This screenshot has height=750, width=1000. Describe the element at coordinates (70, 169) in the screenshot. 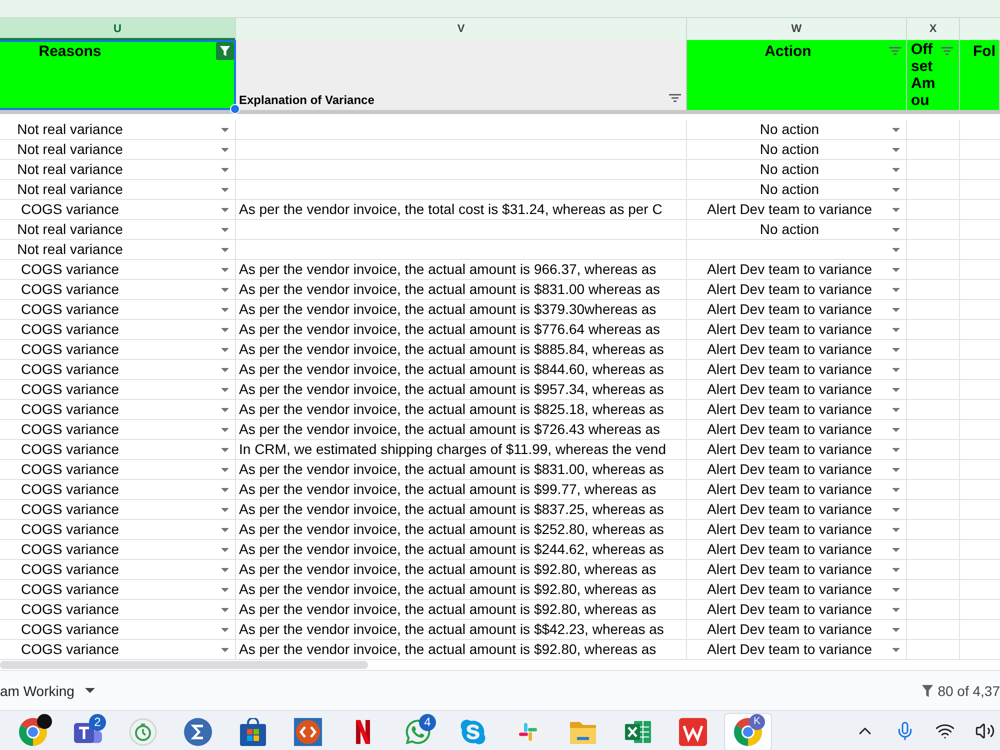

I see `reason-text: Not real variance` at that location.